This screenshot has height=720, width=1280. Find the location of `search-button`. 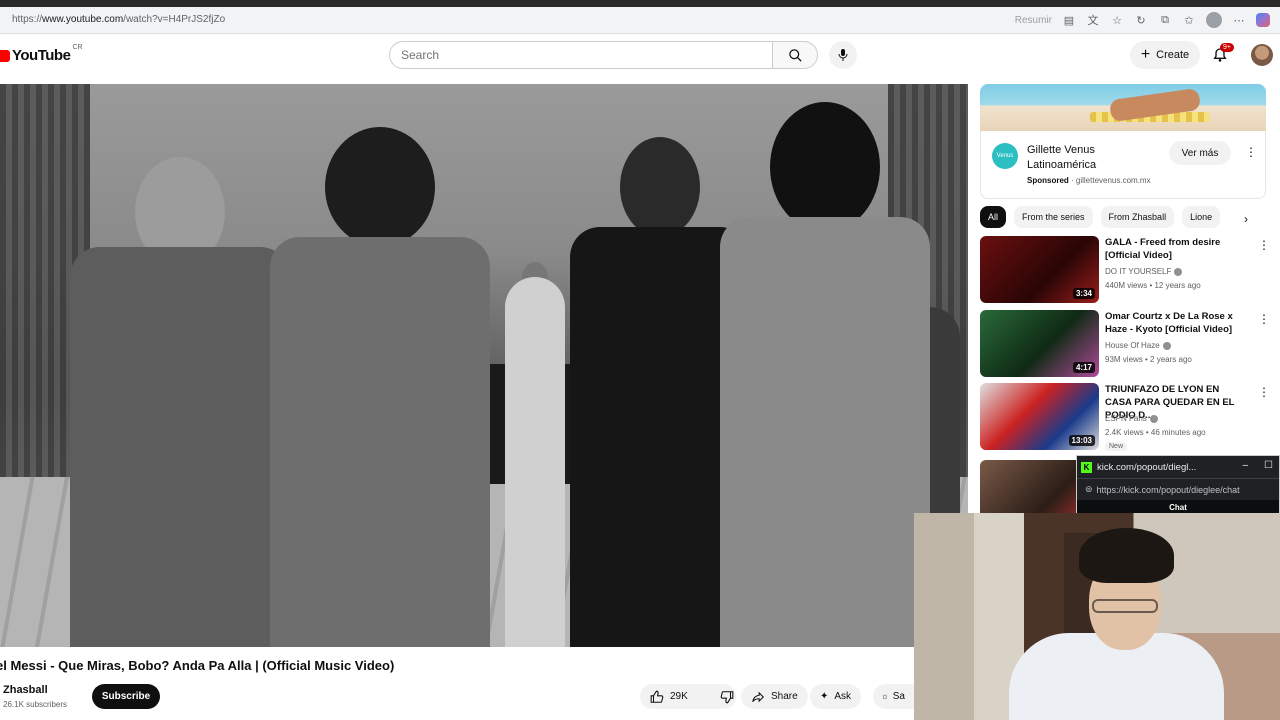

search-button is located at coordinates (795, 55).